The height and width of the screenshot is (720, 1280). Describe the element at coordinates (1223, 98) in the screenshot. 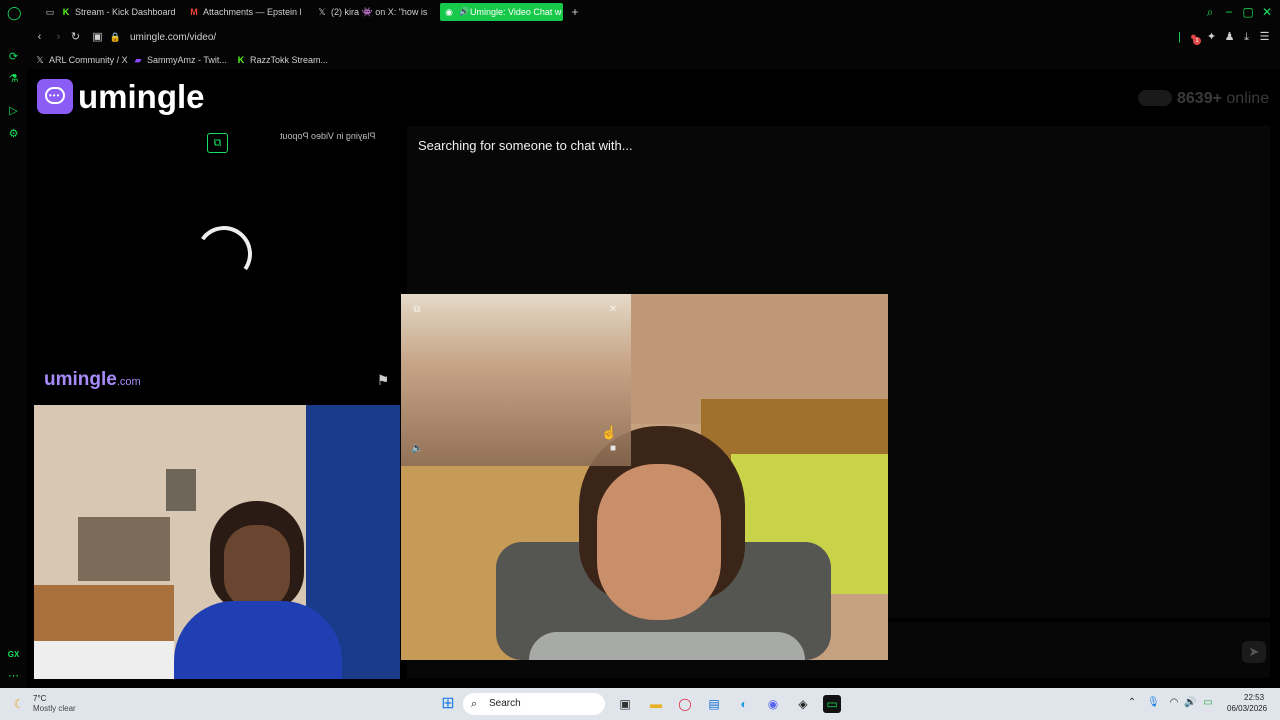

I see `online-counter: 8639+ online` at that location.